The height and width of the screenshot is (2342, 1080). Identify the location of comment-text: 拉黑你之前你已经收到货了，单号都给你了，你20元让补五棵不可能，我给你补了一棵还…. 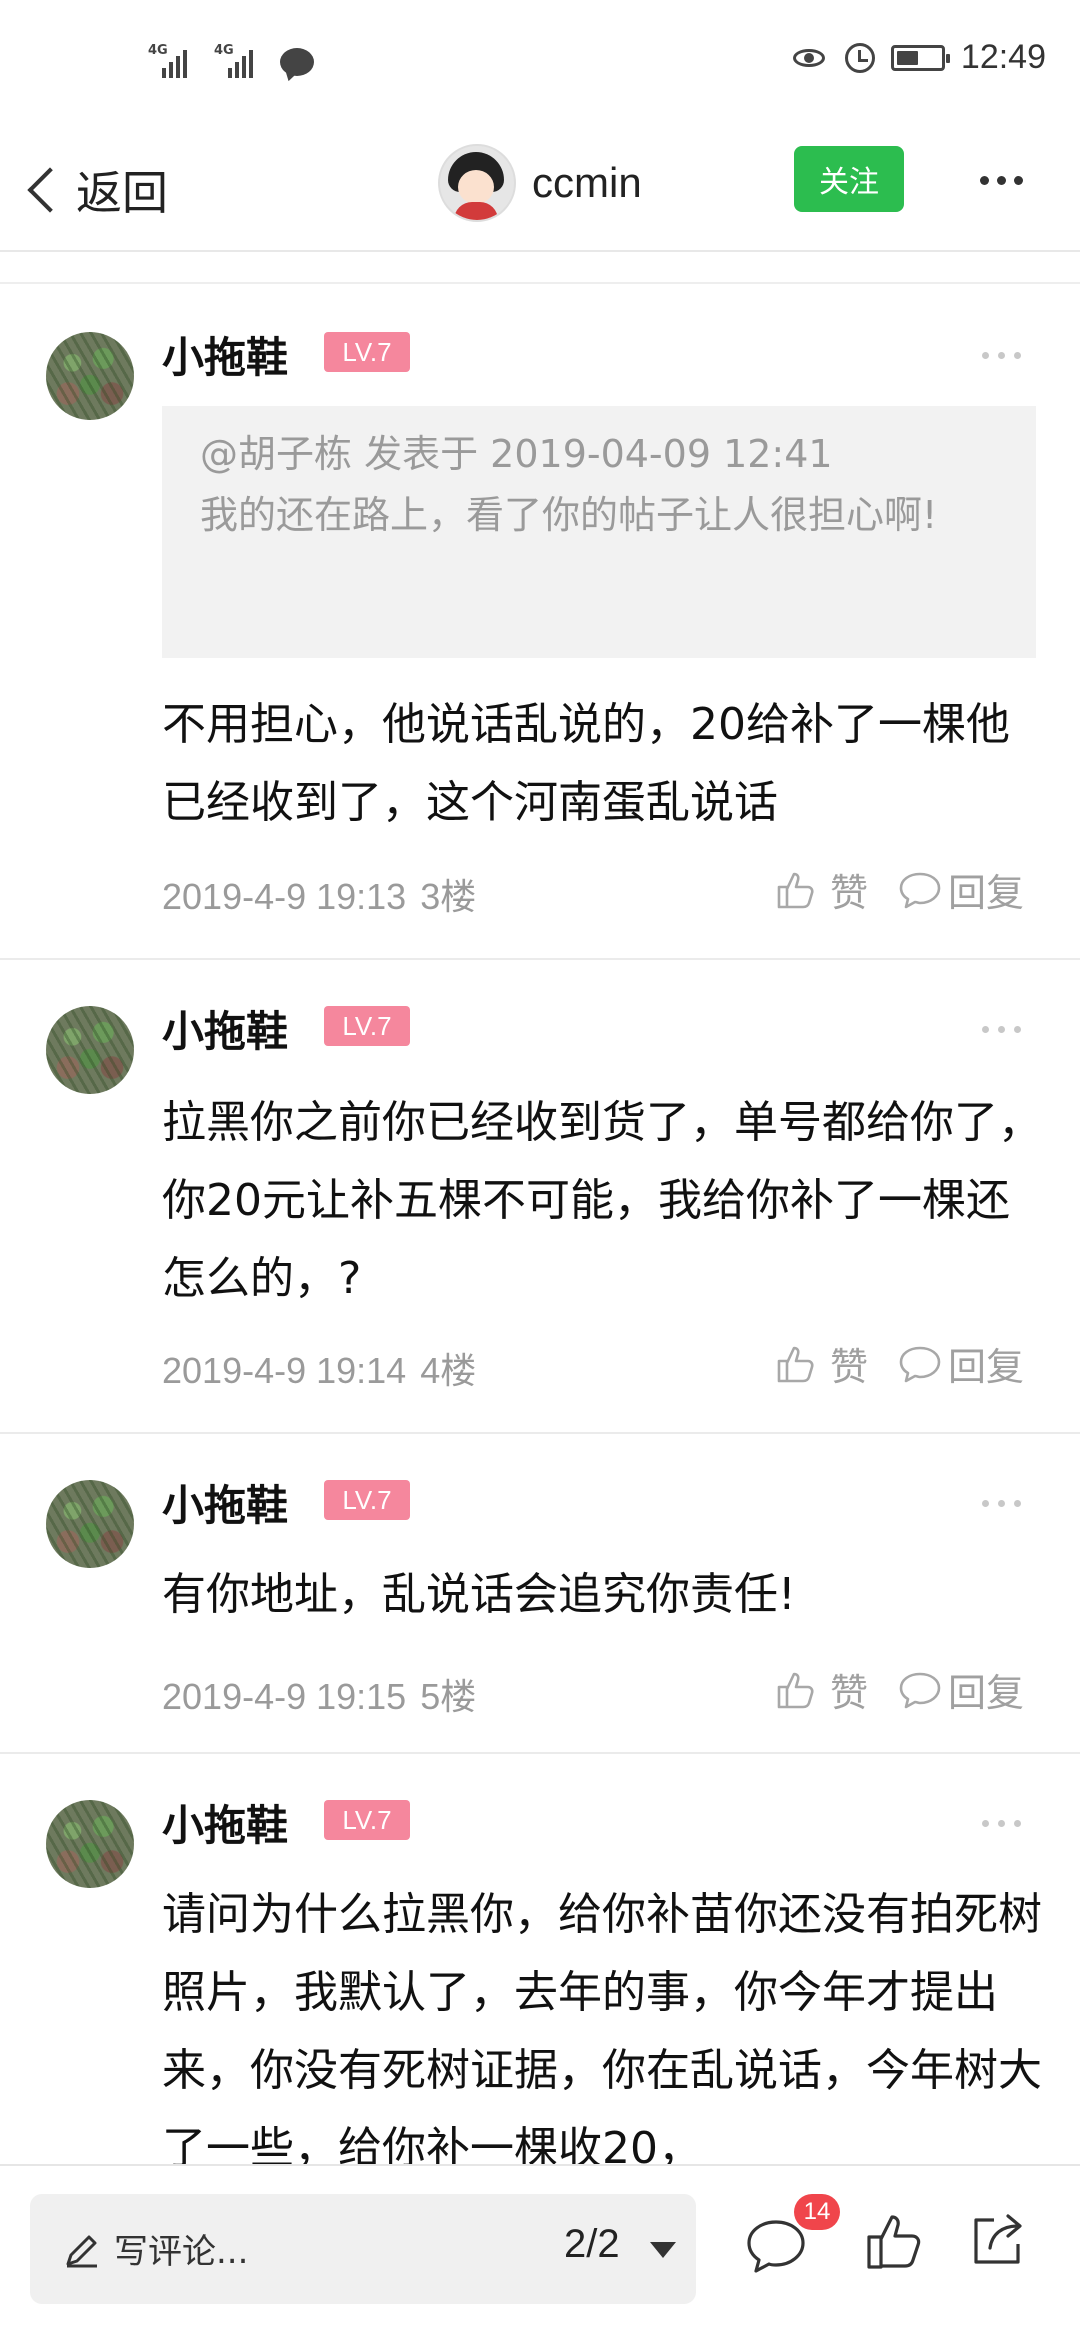
(602, 1200).